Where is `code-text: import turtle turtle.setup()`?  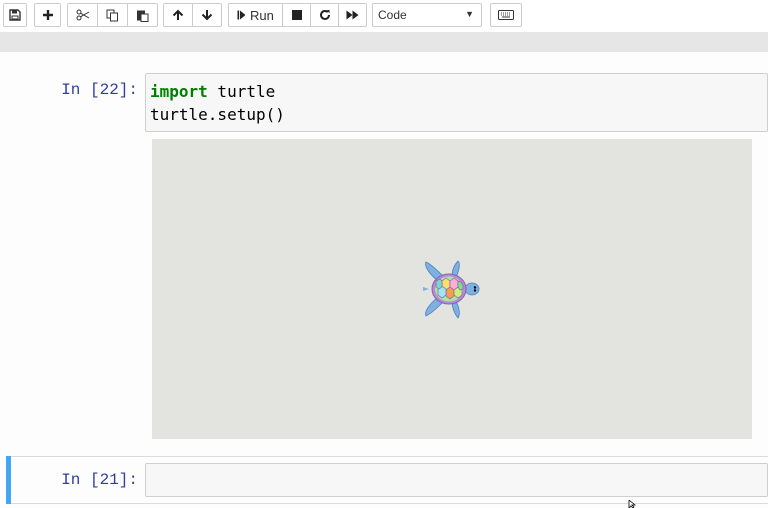 code-text: import turtle turtle.setup() is located at coordinates (456, 100).